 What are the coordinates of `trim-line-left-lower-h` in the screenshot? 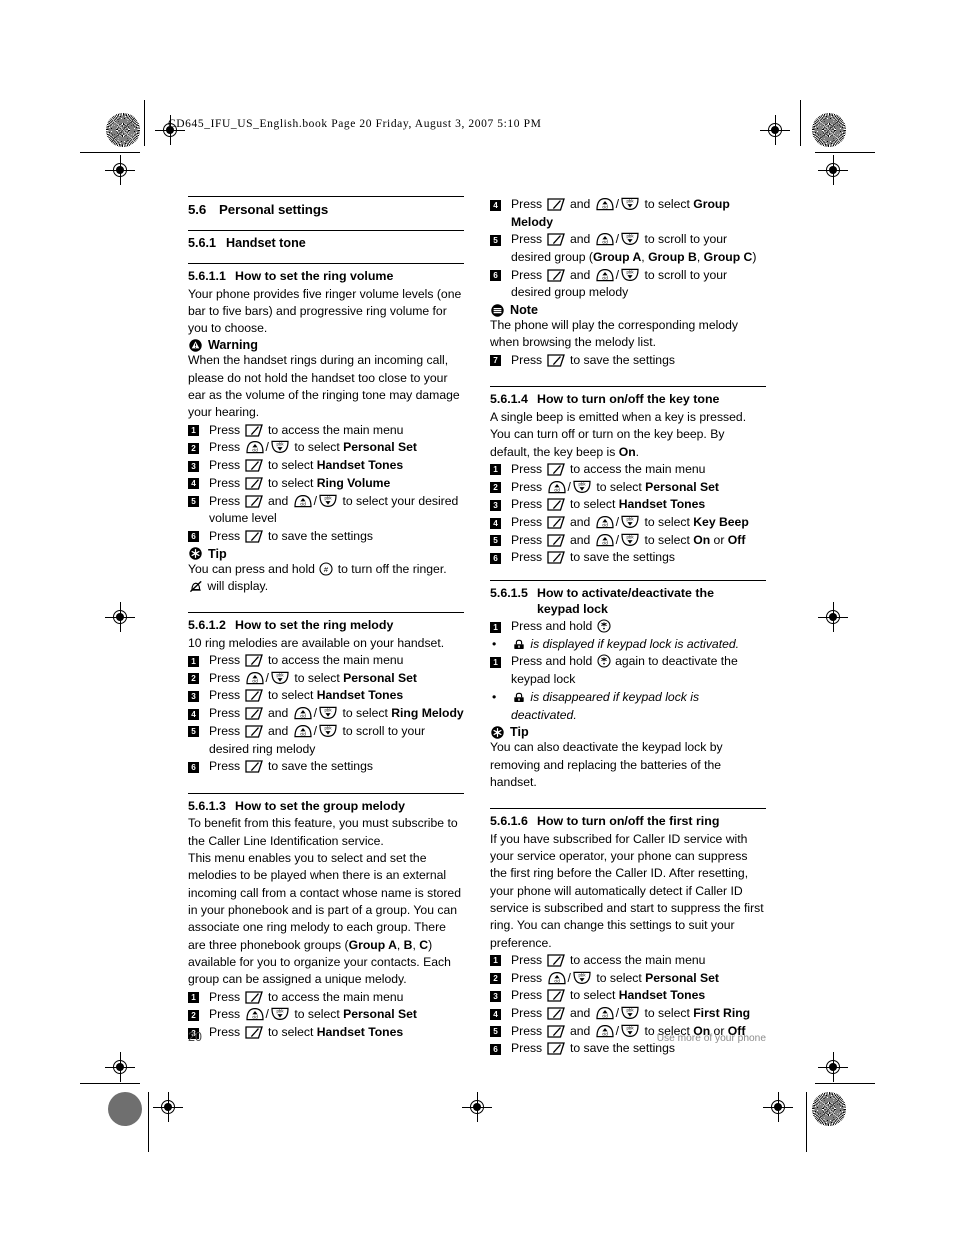 It's located at (110, 1083).